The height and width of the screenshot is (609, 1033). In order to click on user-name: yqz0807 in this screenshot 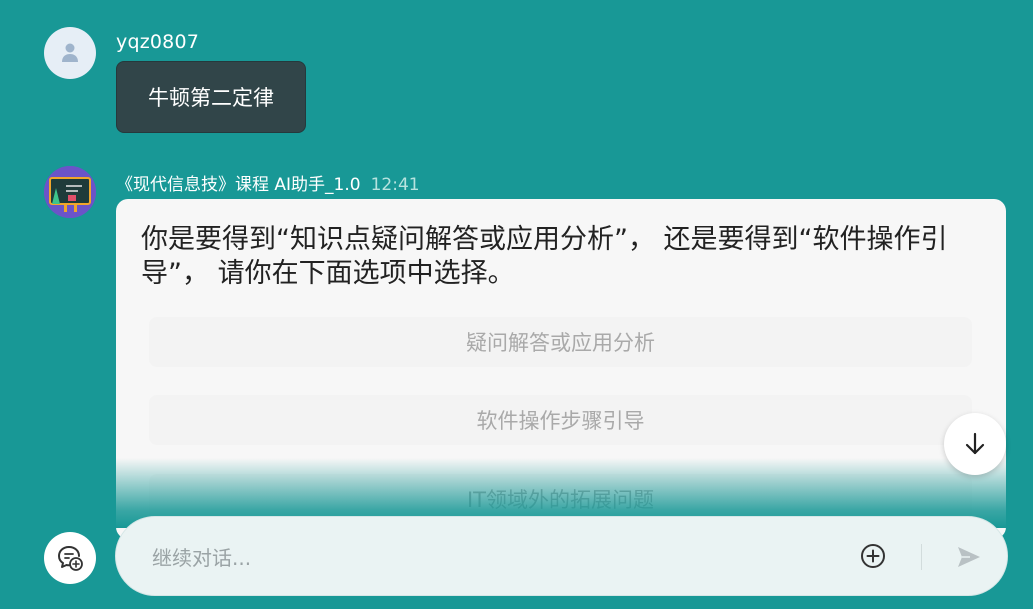, I will do `click(158, 42)`.